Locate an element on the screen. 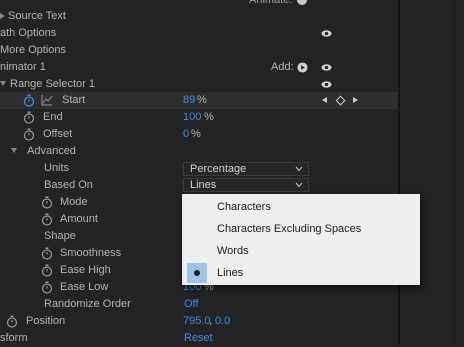 The height and width of the screenshot is (347, 464). keyframe-diamond-icon is located at coordinates (340, 100).